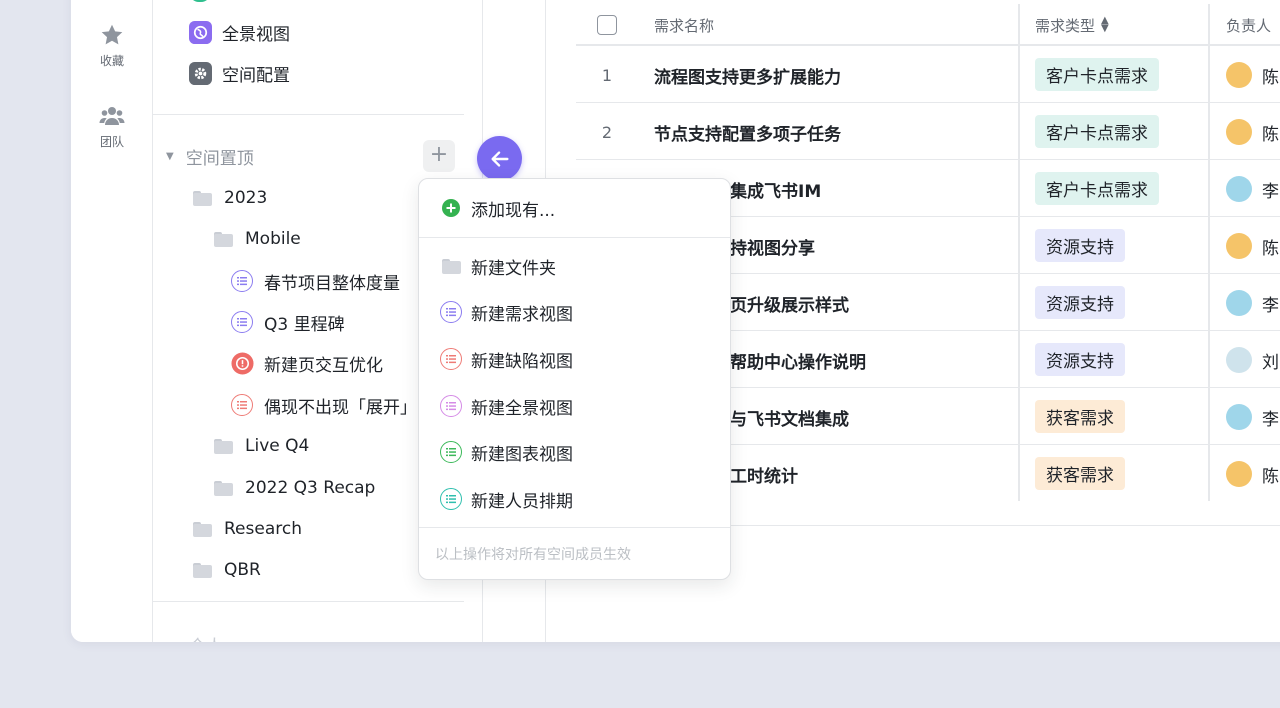 The width and height of the screenshot is (1280, 708). I want to click on tree-item-label: 2022 Q3 Recap, so click(310, 488).